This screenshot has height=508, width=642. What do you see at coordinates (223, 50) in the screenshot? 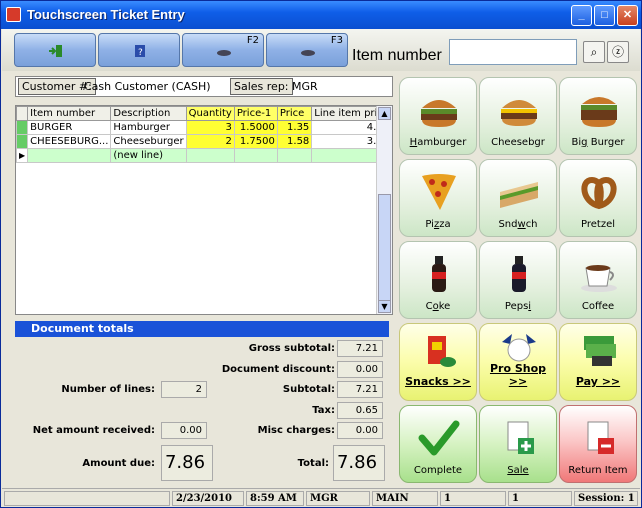
I see `f2-button: F2` at bounding box center [223, 50].